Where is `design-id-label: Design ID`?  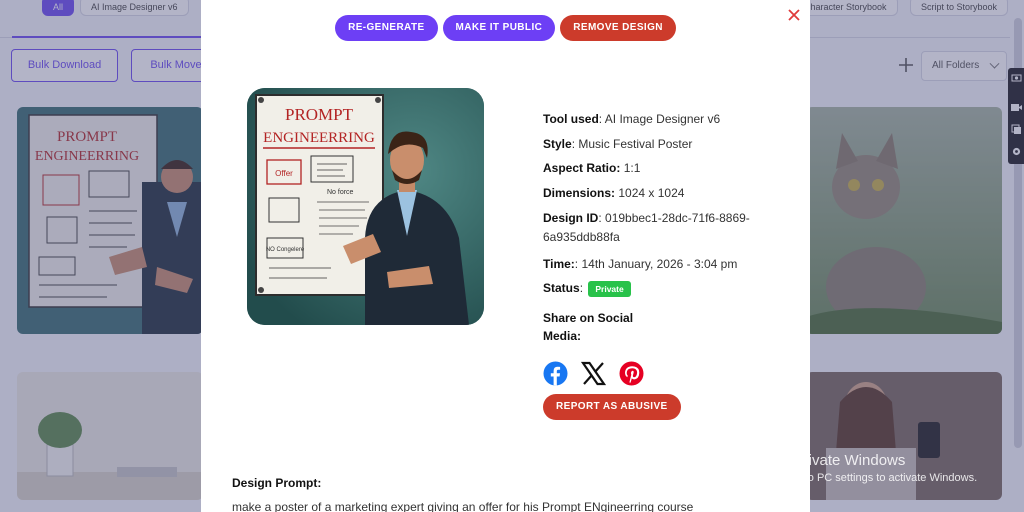
design-id-label: Design ID is located at coordinates (571, 218).